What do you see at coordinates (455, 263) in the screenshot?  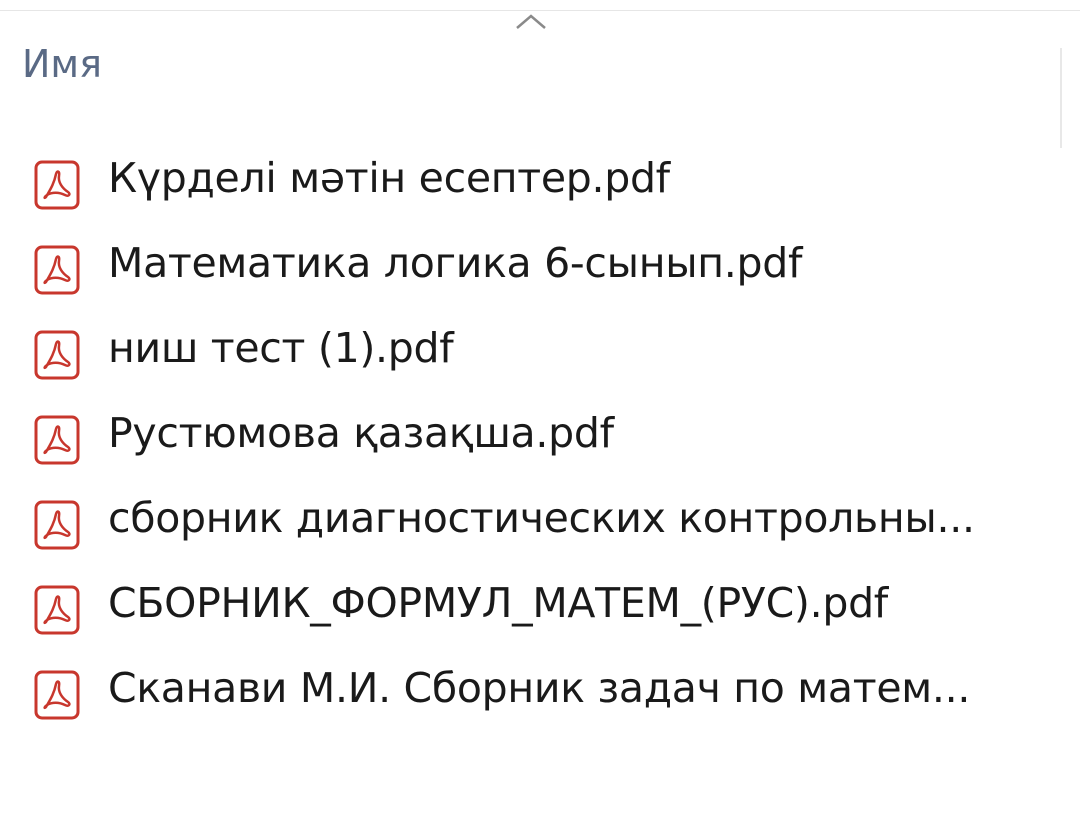 I see `file-name: Математика логика 6-сынып.pdf` at bounding box center [455, 263].